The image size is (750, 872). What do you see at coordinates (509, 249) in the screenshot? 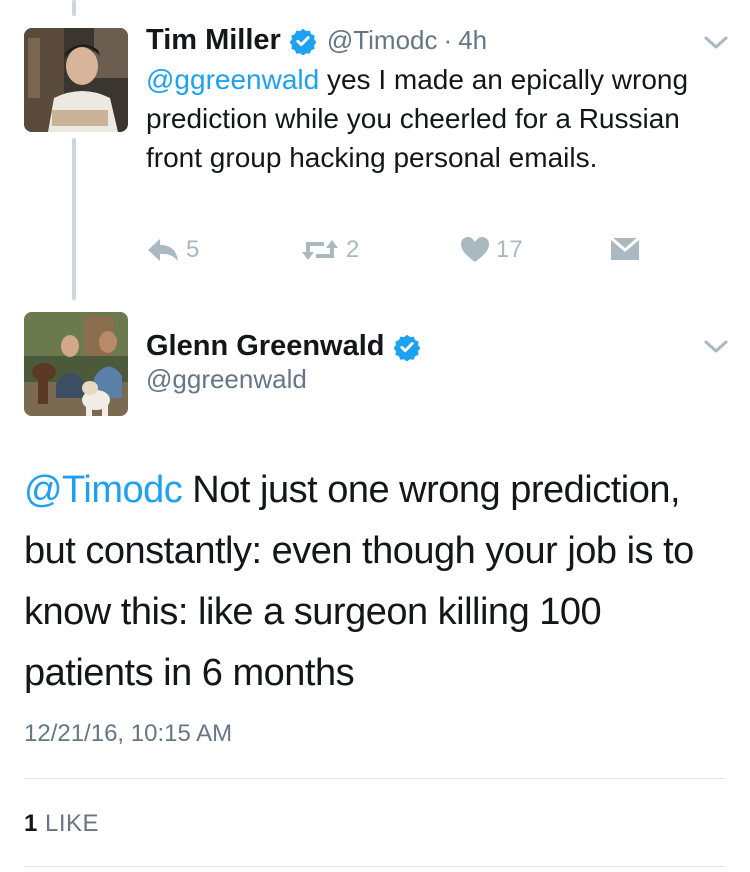
I see `like-count: 17` at bounding box center [509, 249].